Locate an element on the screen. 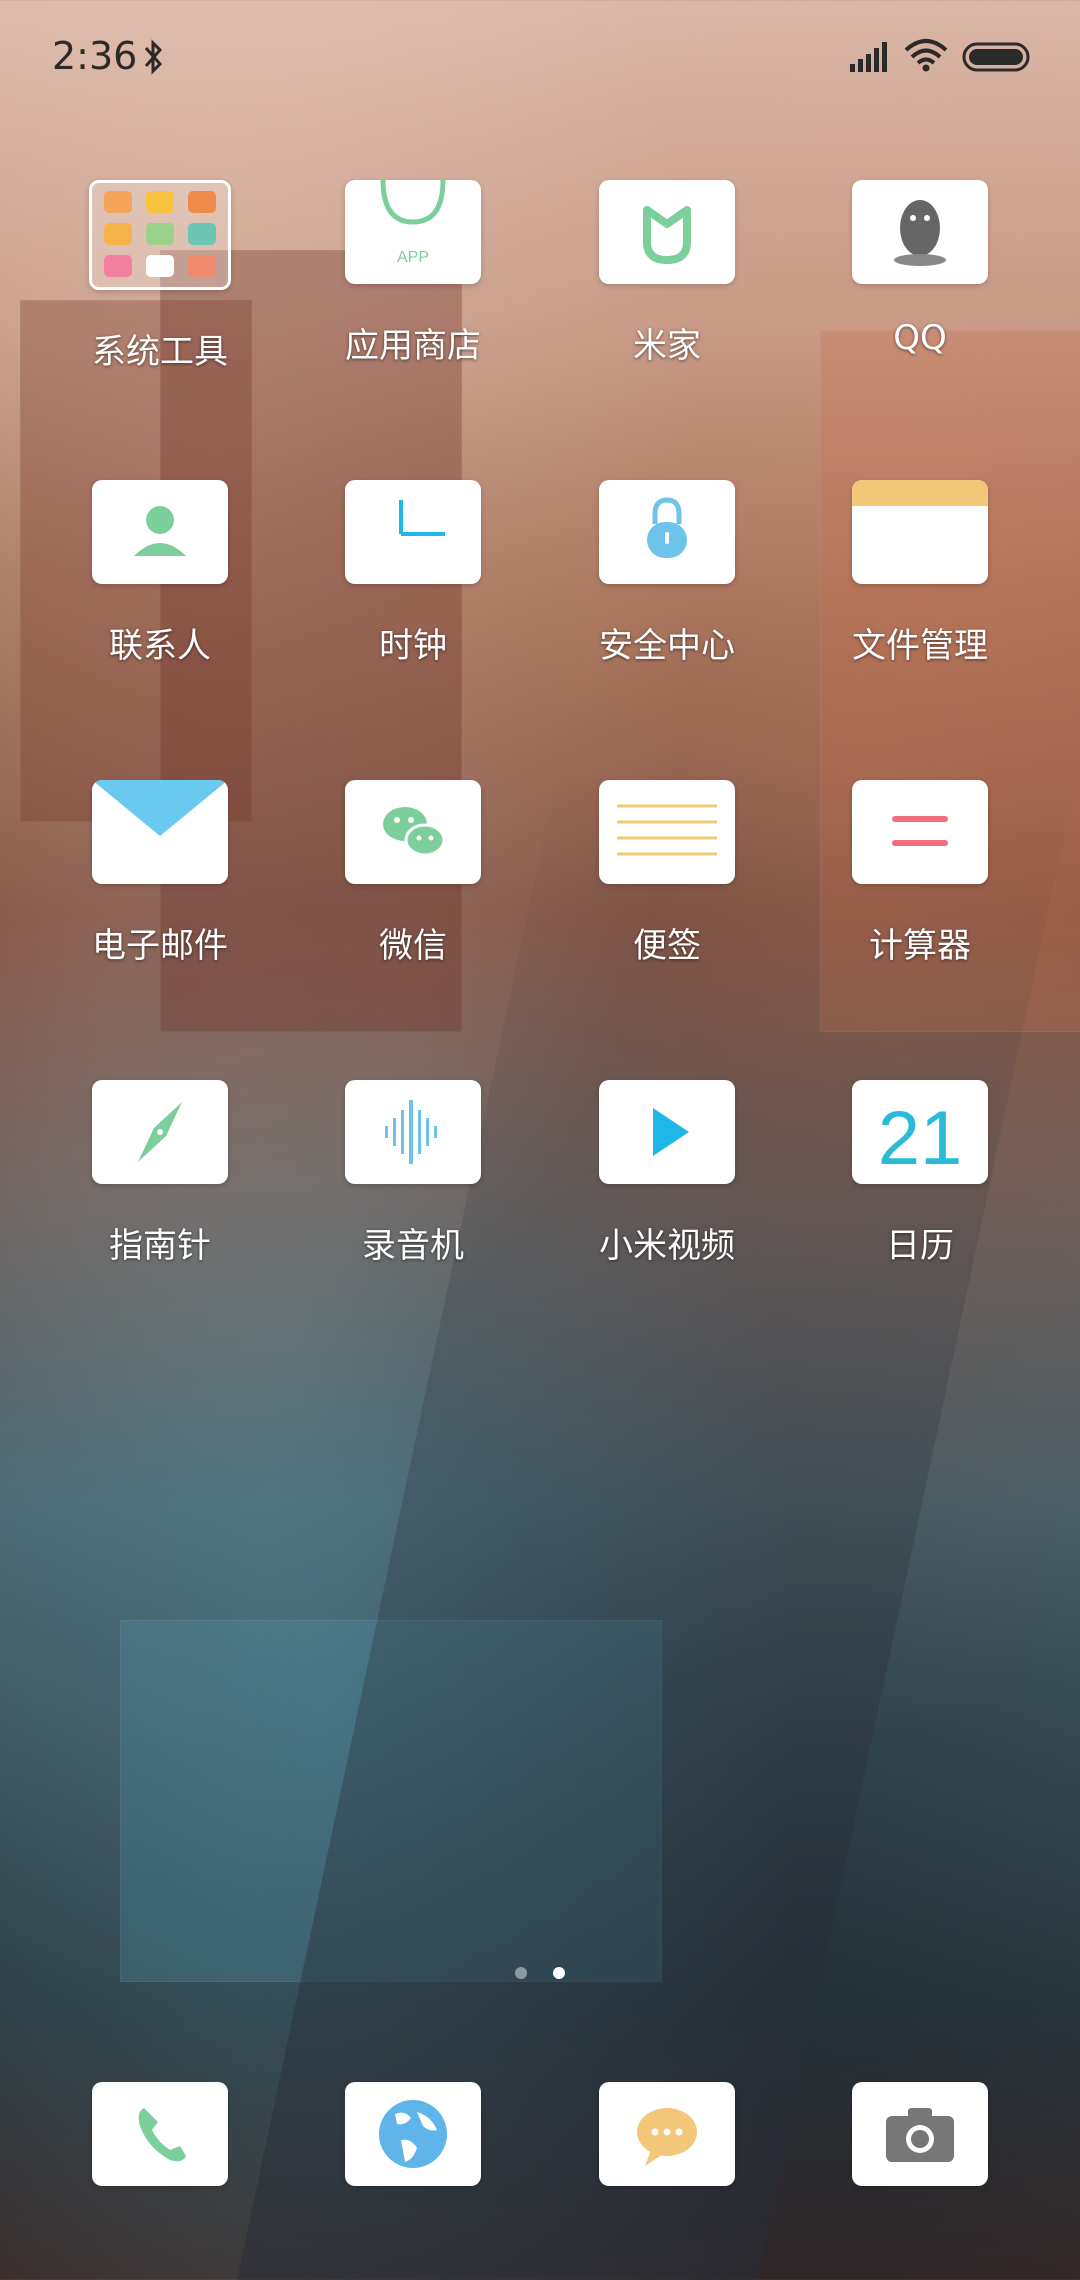 Image resolution: width=1080 pixels, height=2280 pixels. page-dot is located at coordinates (521, 1973).